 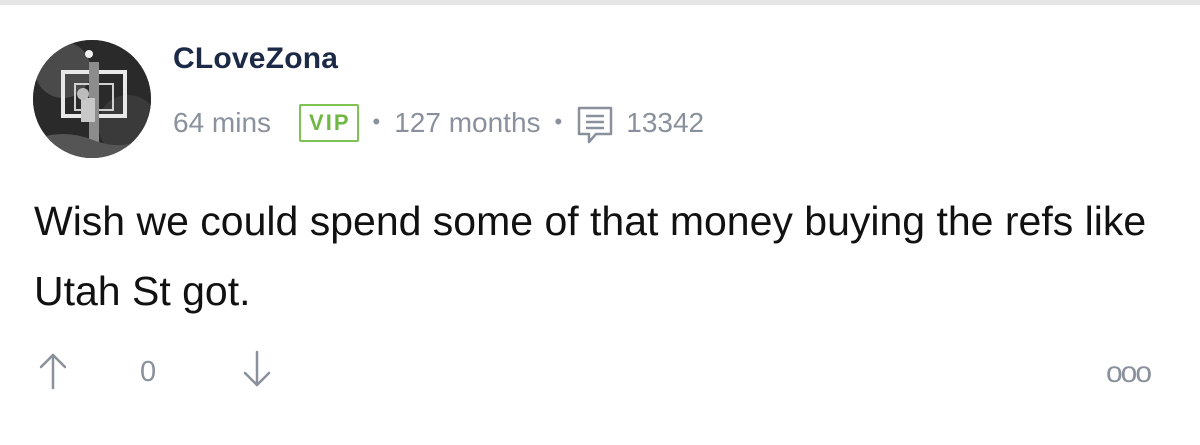 What do you see at coordinates (148, 372) in the screenshot?
I see `vote-score: 0` at bounding box center [148, 372].